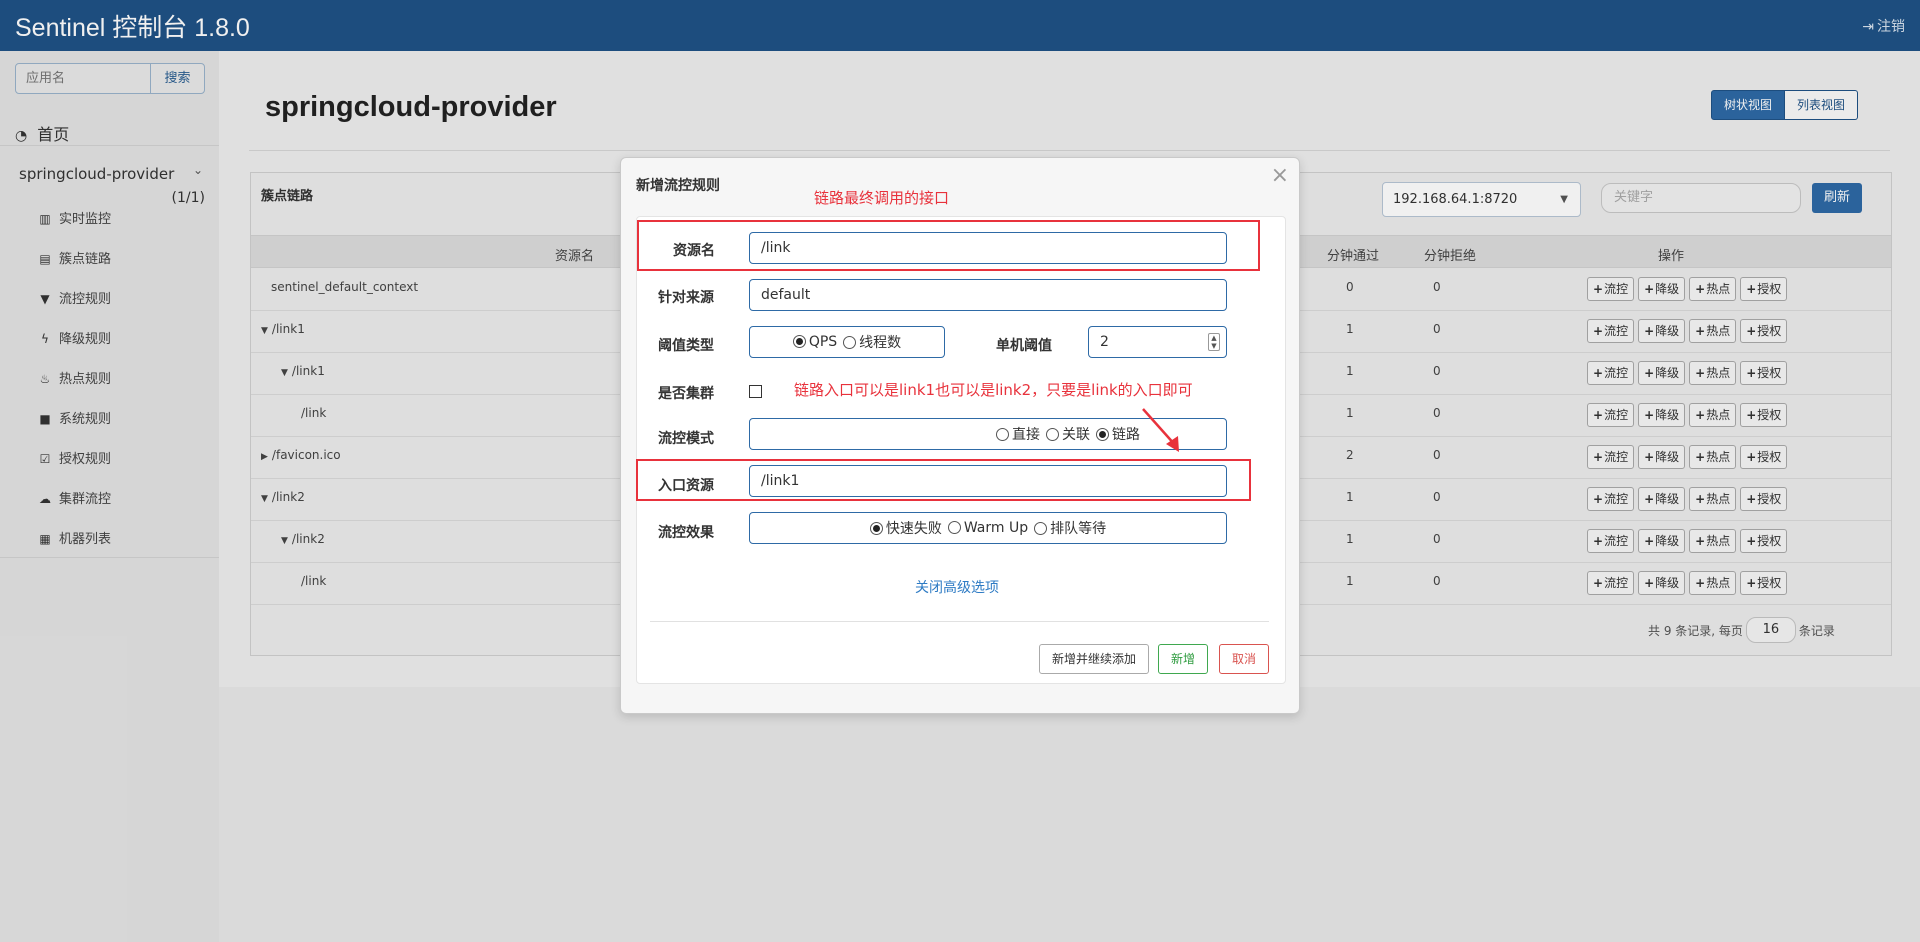 The height and width of the screenshot is (942, 1920). What do you see at coordinates (1157, 342) in the screenshot?
I see `count-input: 2 ▲ ▼` at bounding box center [1157, 342].